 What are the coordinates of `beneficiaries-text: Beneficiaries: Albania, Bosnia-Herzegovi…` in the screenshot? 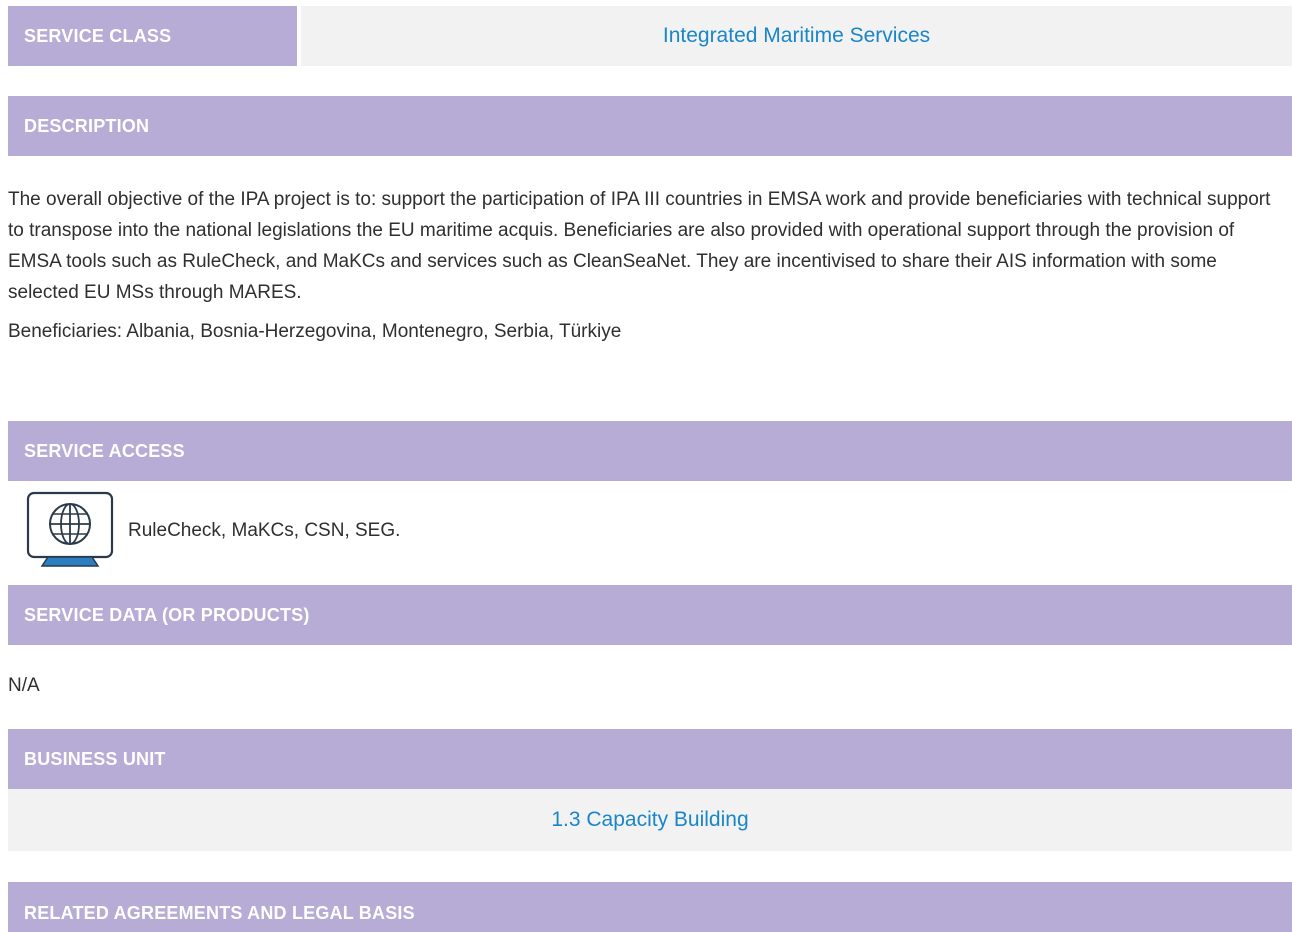 It's located at (315, 331).